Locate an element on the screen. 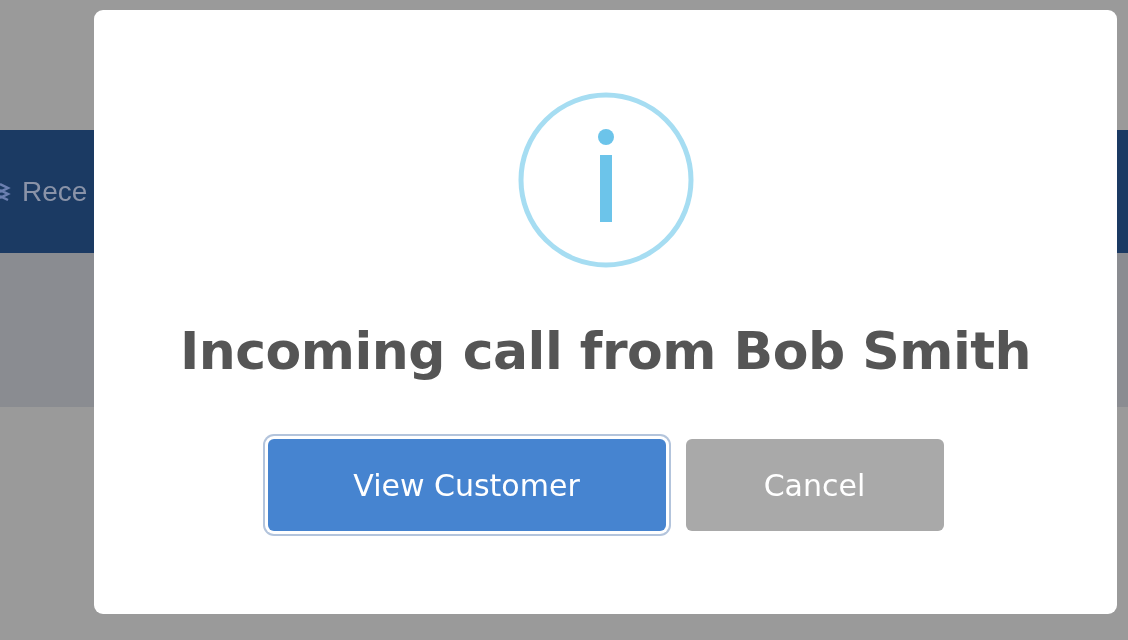  cancel-button: Cancel is located at coordinates (814, 485).